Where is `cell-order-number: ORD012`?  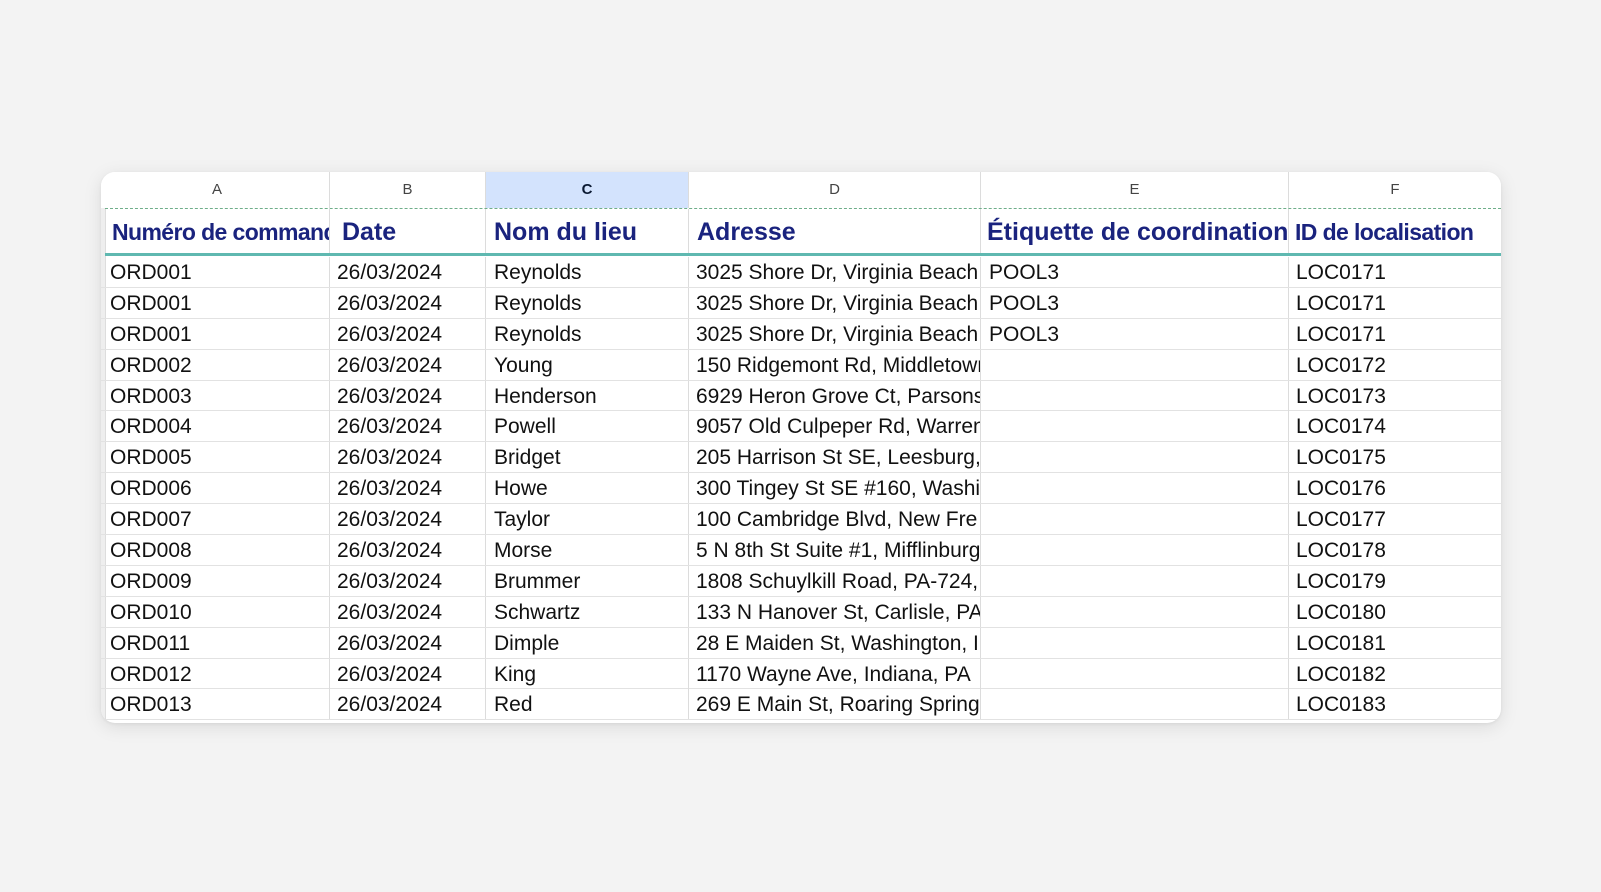 cell-order-number: ORD012 is located at coordinates (217, 673).